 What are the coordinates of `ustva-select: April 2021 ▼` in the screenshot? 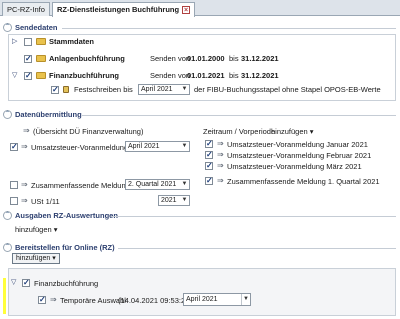 It's located at (157, 146).